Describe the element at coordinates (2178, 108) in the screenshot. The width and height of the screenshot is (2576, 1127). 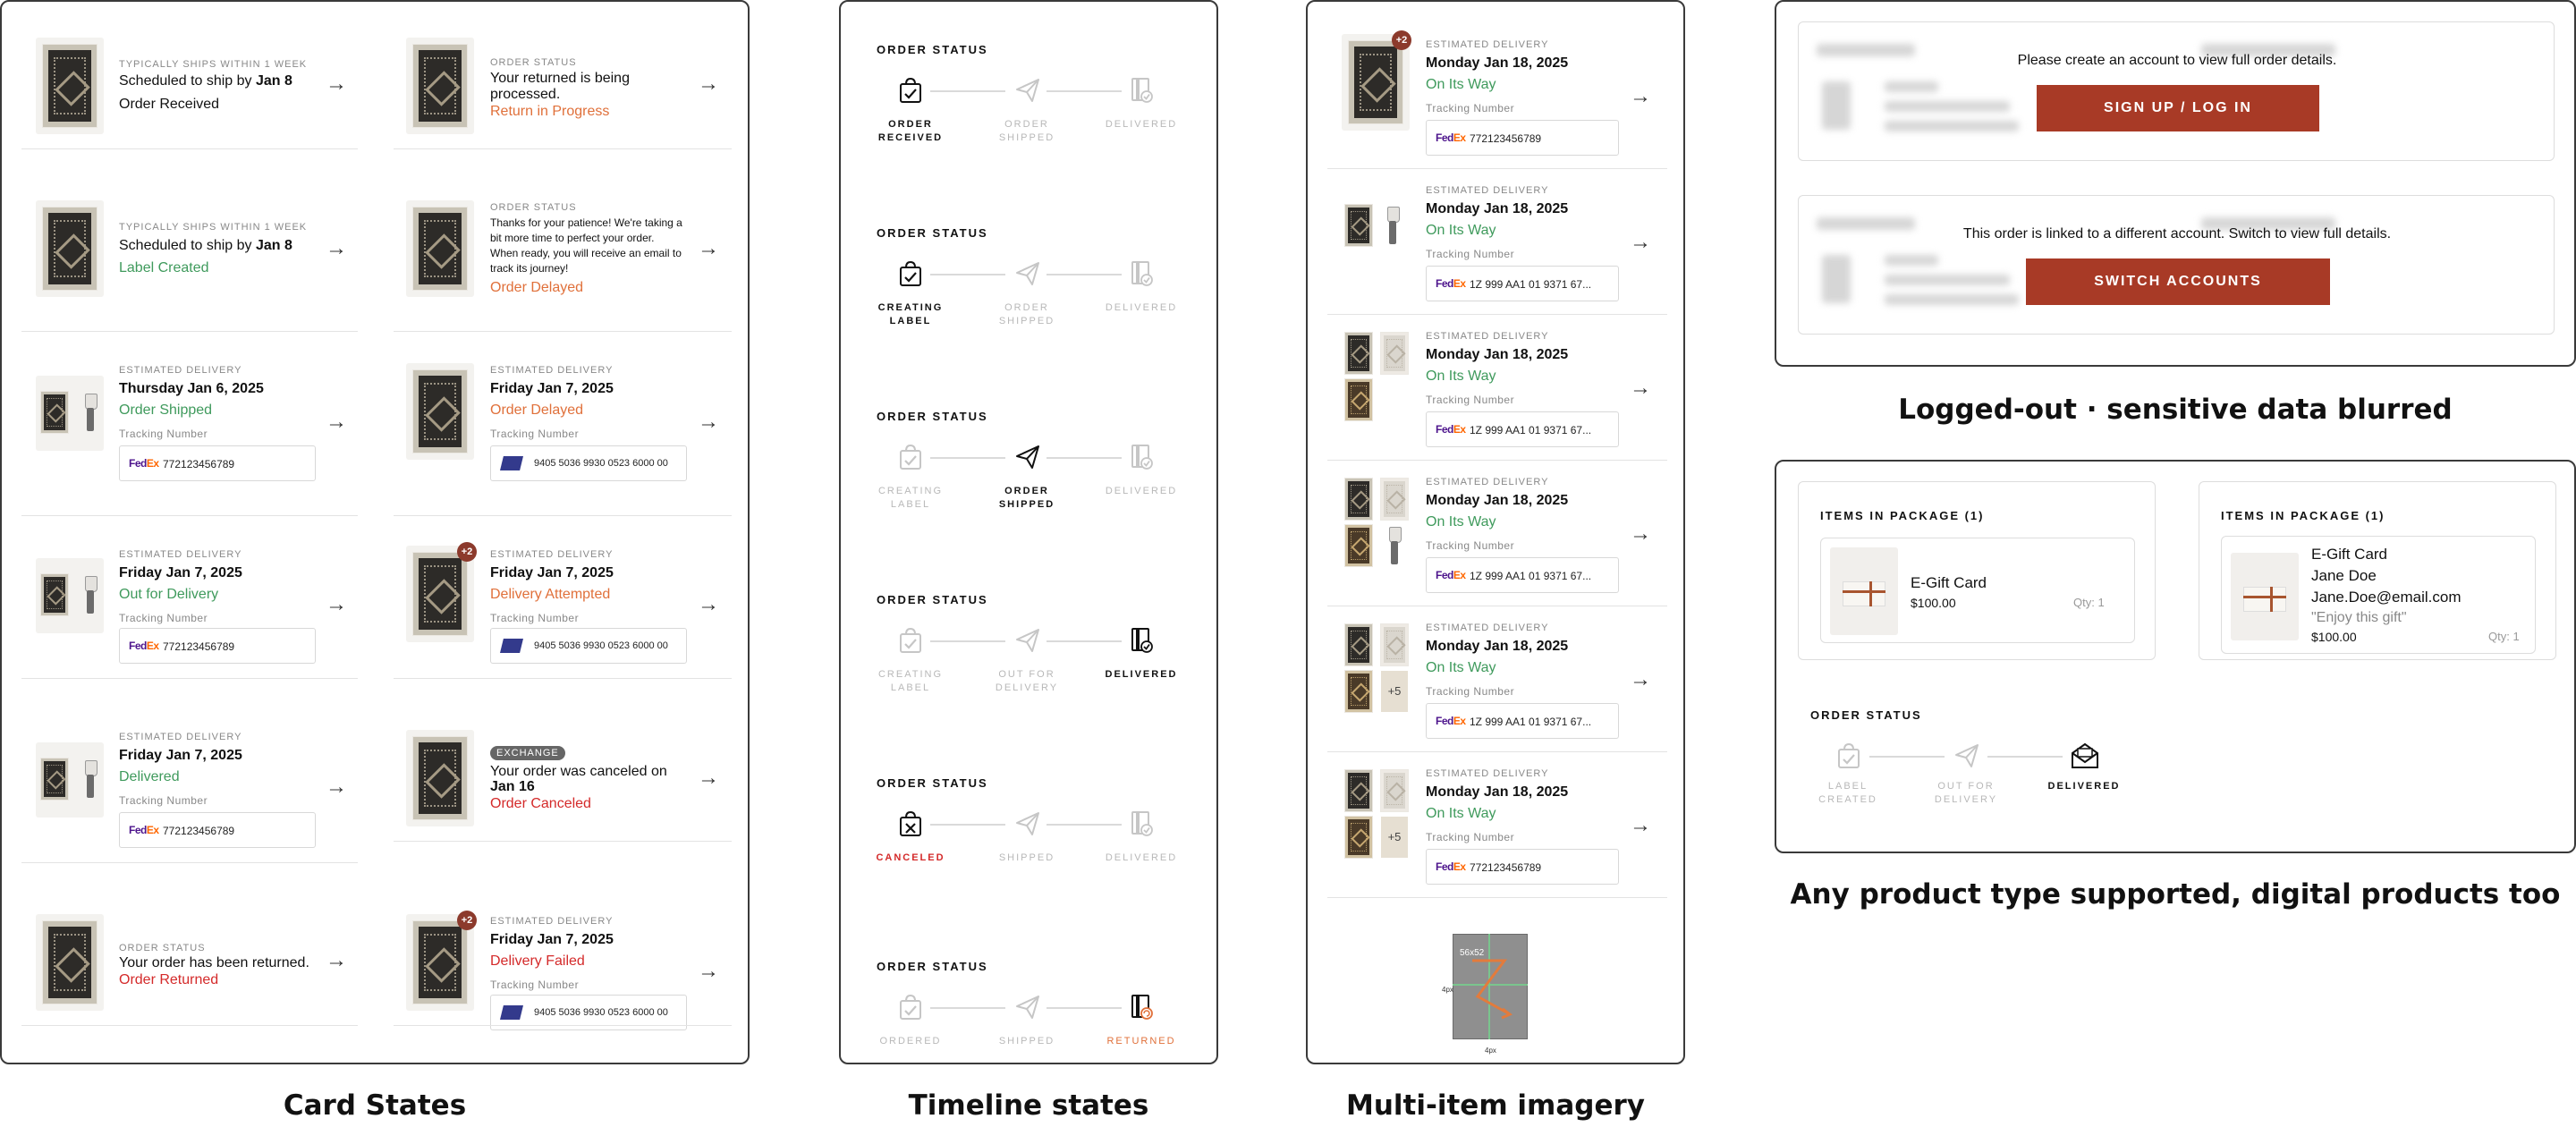
I see `sign-up-login-button: SIGN UP / LOG IN` at that location.